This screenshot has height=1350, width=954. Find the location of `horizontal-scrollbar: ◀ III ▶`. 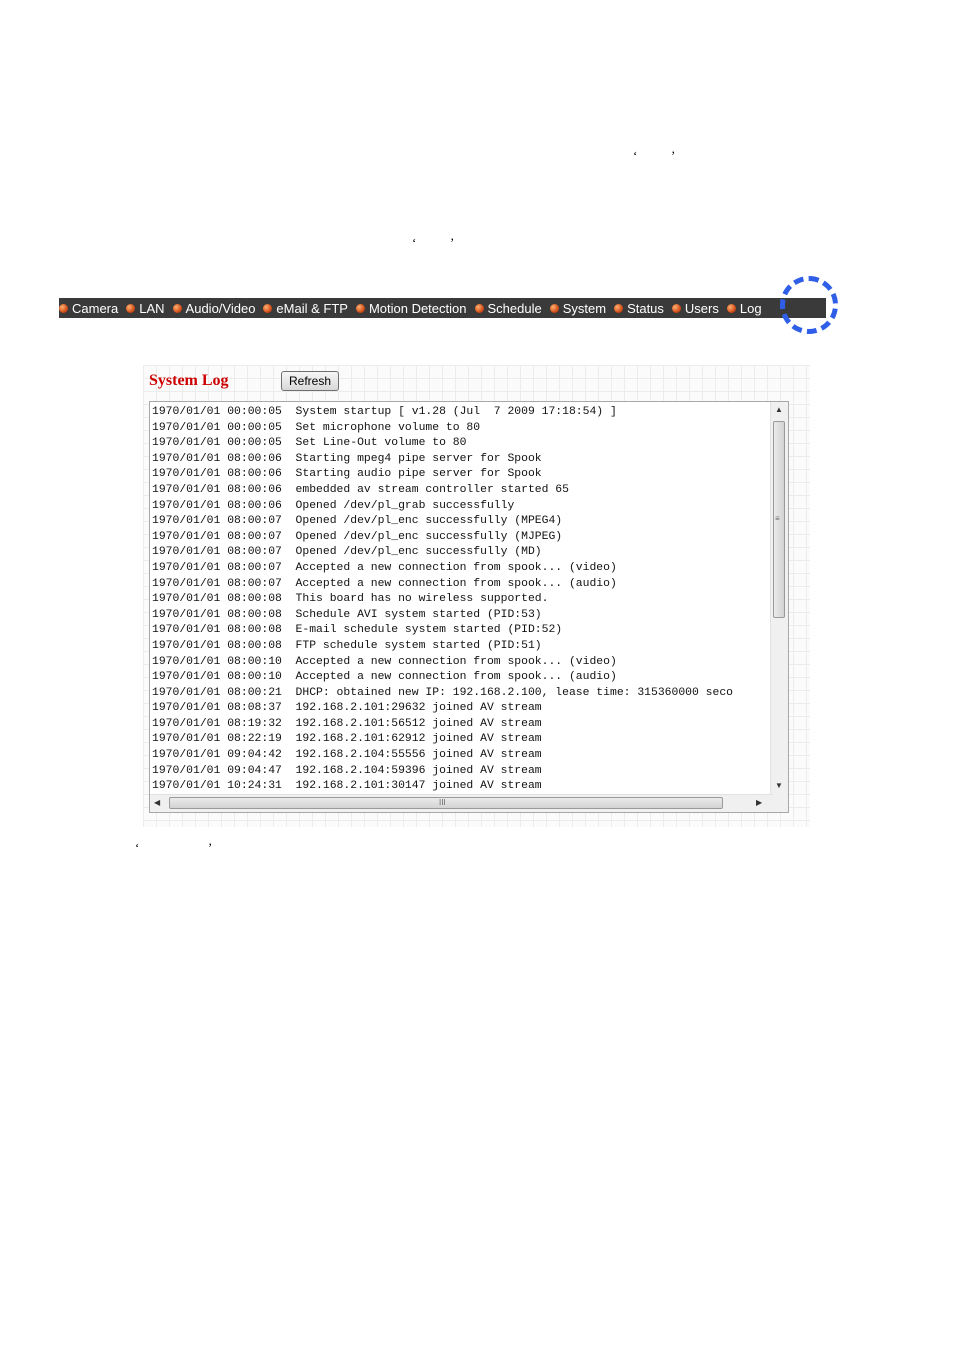

horizontal-scrollbar: ◀ III ▶ is located at coordinates (461, 803).